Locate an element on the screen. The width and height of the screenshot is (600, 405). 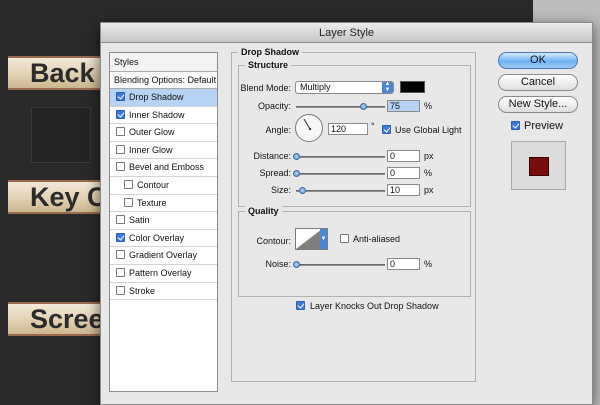
style-item-label: Outer Glow is located at coordinates (152, 132).